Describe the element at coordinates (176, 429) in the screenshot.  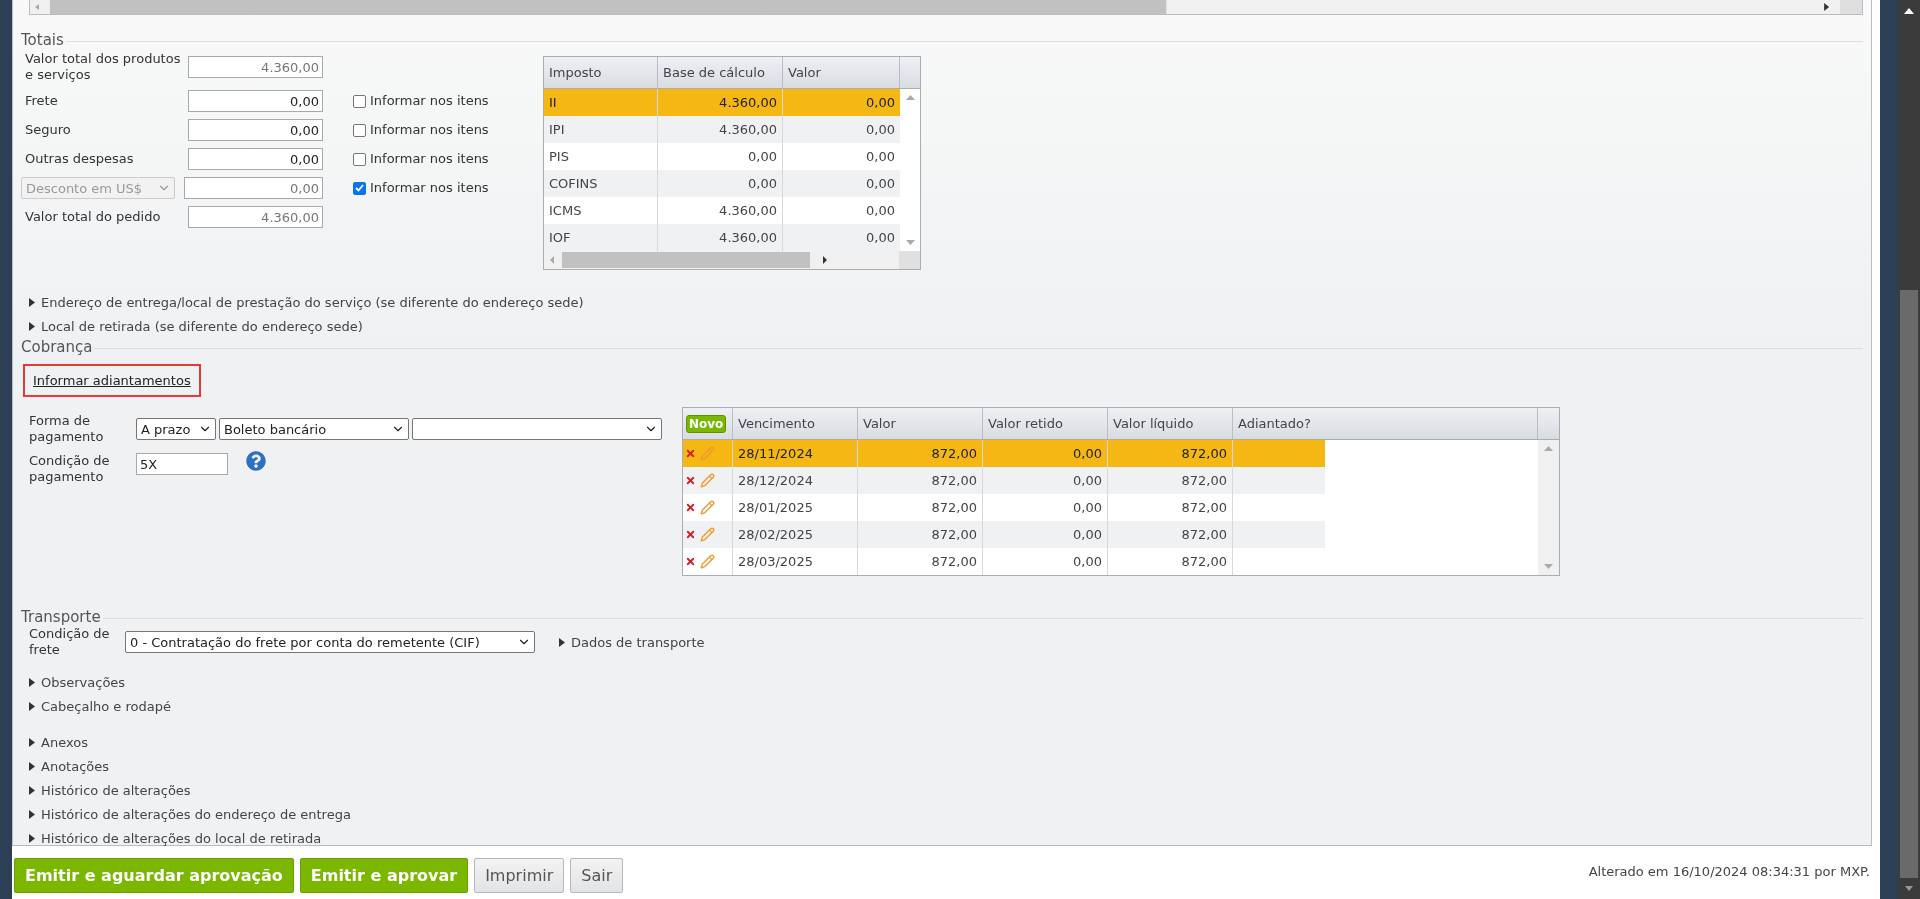
I see `payment-select: A prazo` at that location.